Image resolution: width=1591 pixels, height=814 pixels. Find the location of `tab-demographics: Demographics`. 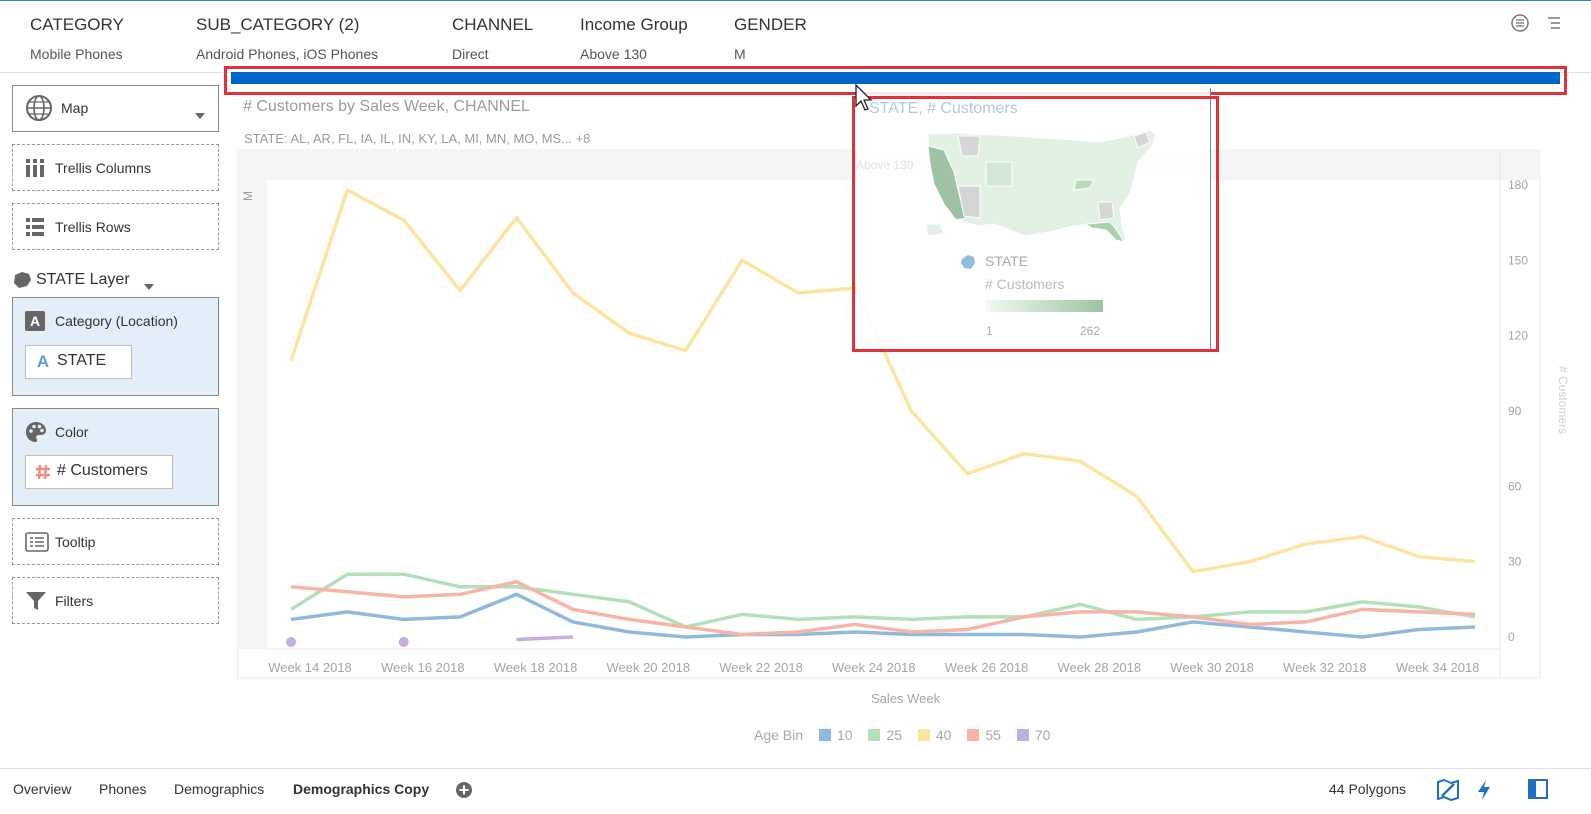

tab-demographics: Demographics is located at coordinates (219, 789).